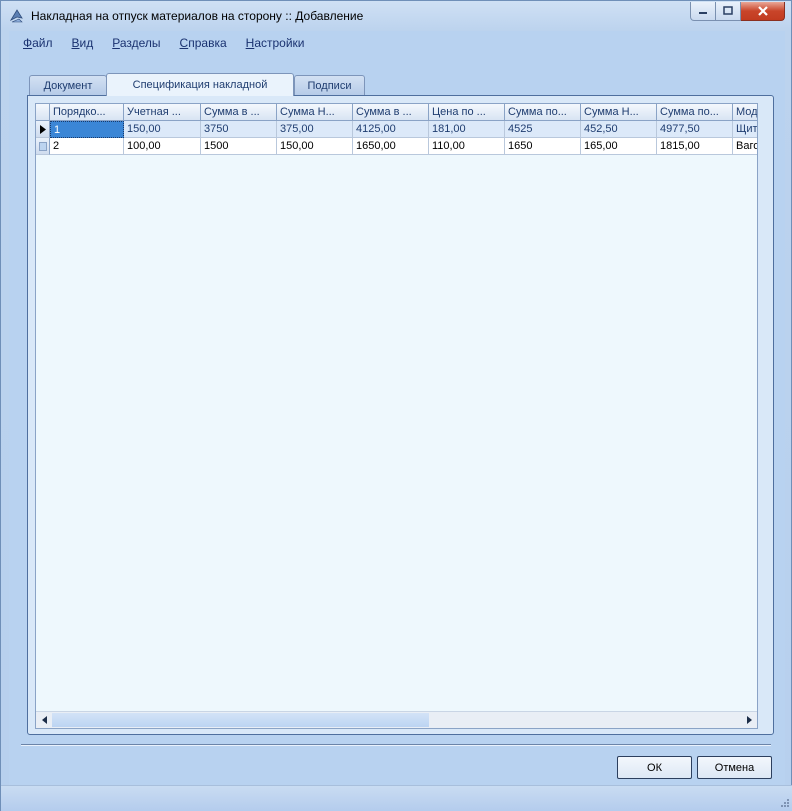 The height and width of the screenshot is (811, 792). I want to click on menu-help-mnemonic: С, so click(184, 43).